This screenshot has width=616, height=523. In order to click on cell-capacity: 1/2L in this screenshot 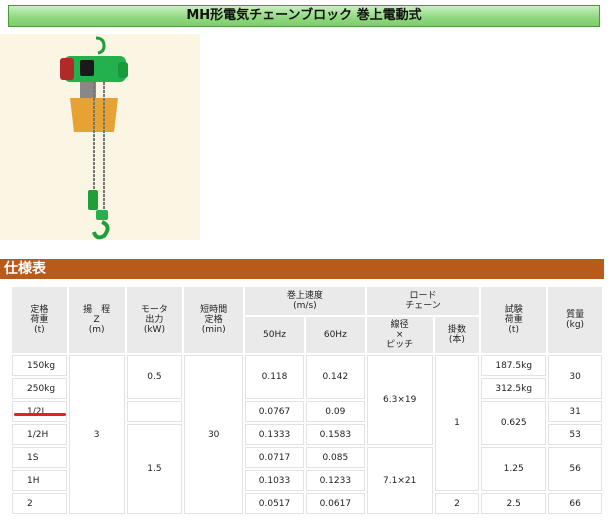, I will do `click(39, 411)`.